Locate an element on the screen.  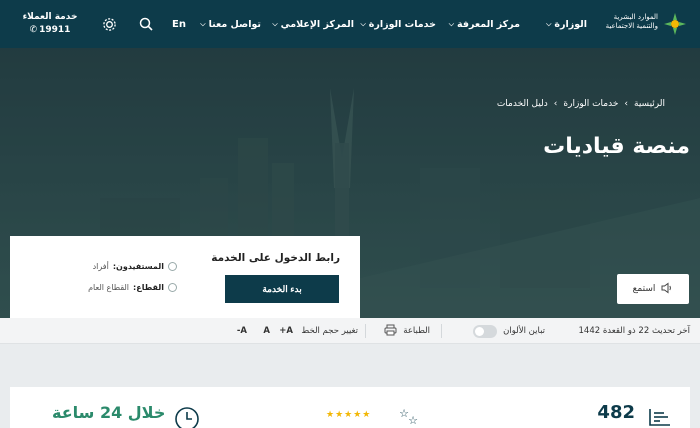
font-reset-button: A is located at coordinates (266, 331).